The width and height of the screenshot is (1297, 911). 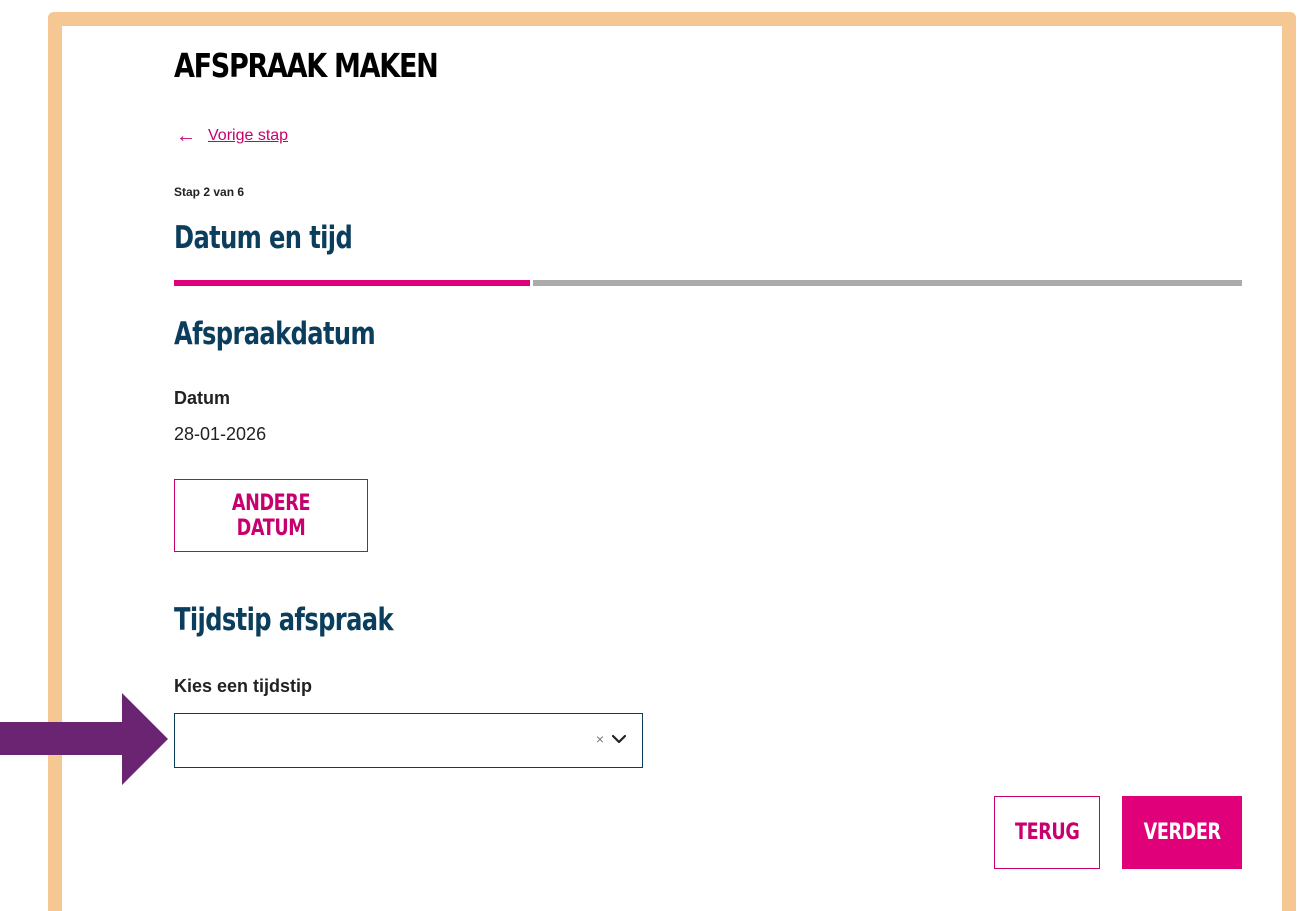 I want to click on back-button-label: TERUG, so click(x=1047, y=832).